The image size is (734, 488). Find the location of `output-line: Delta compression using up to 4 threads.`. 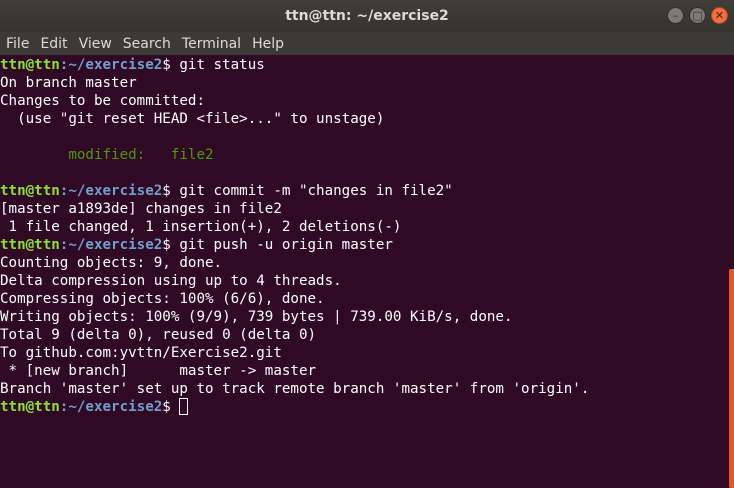

output-line: Delta compression using up to 4 threads. is located at coordinates (171, 281).